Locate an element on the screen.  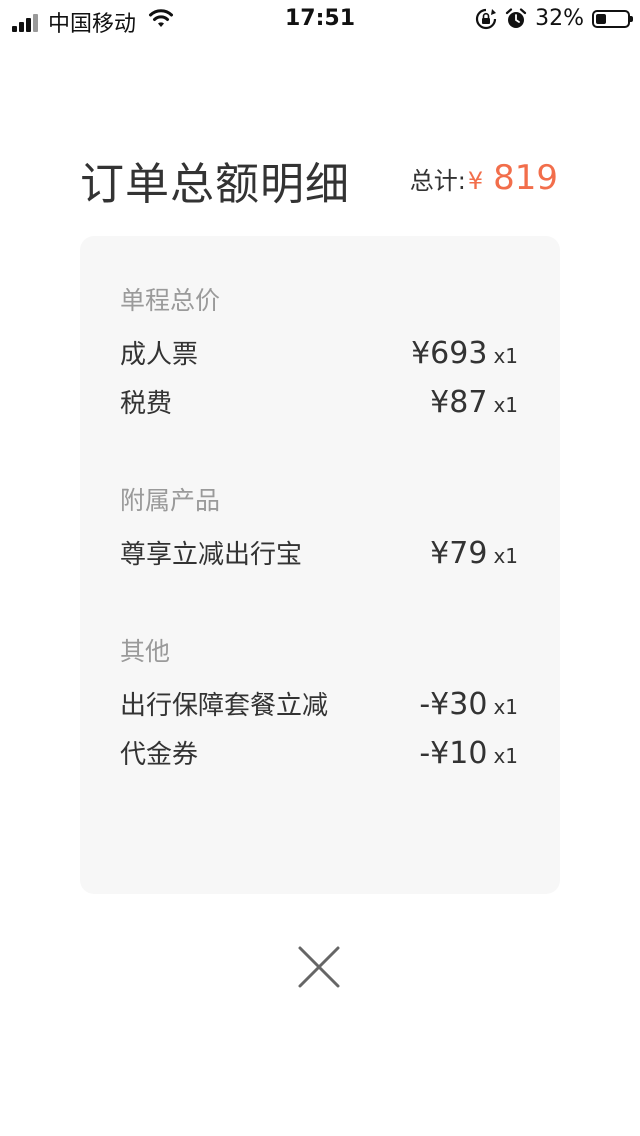
rotation-lock-icon is located at coordinates (486, 19).